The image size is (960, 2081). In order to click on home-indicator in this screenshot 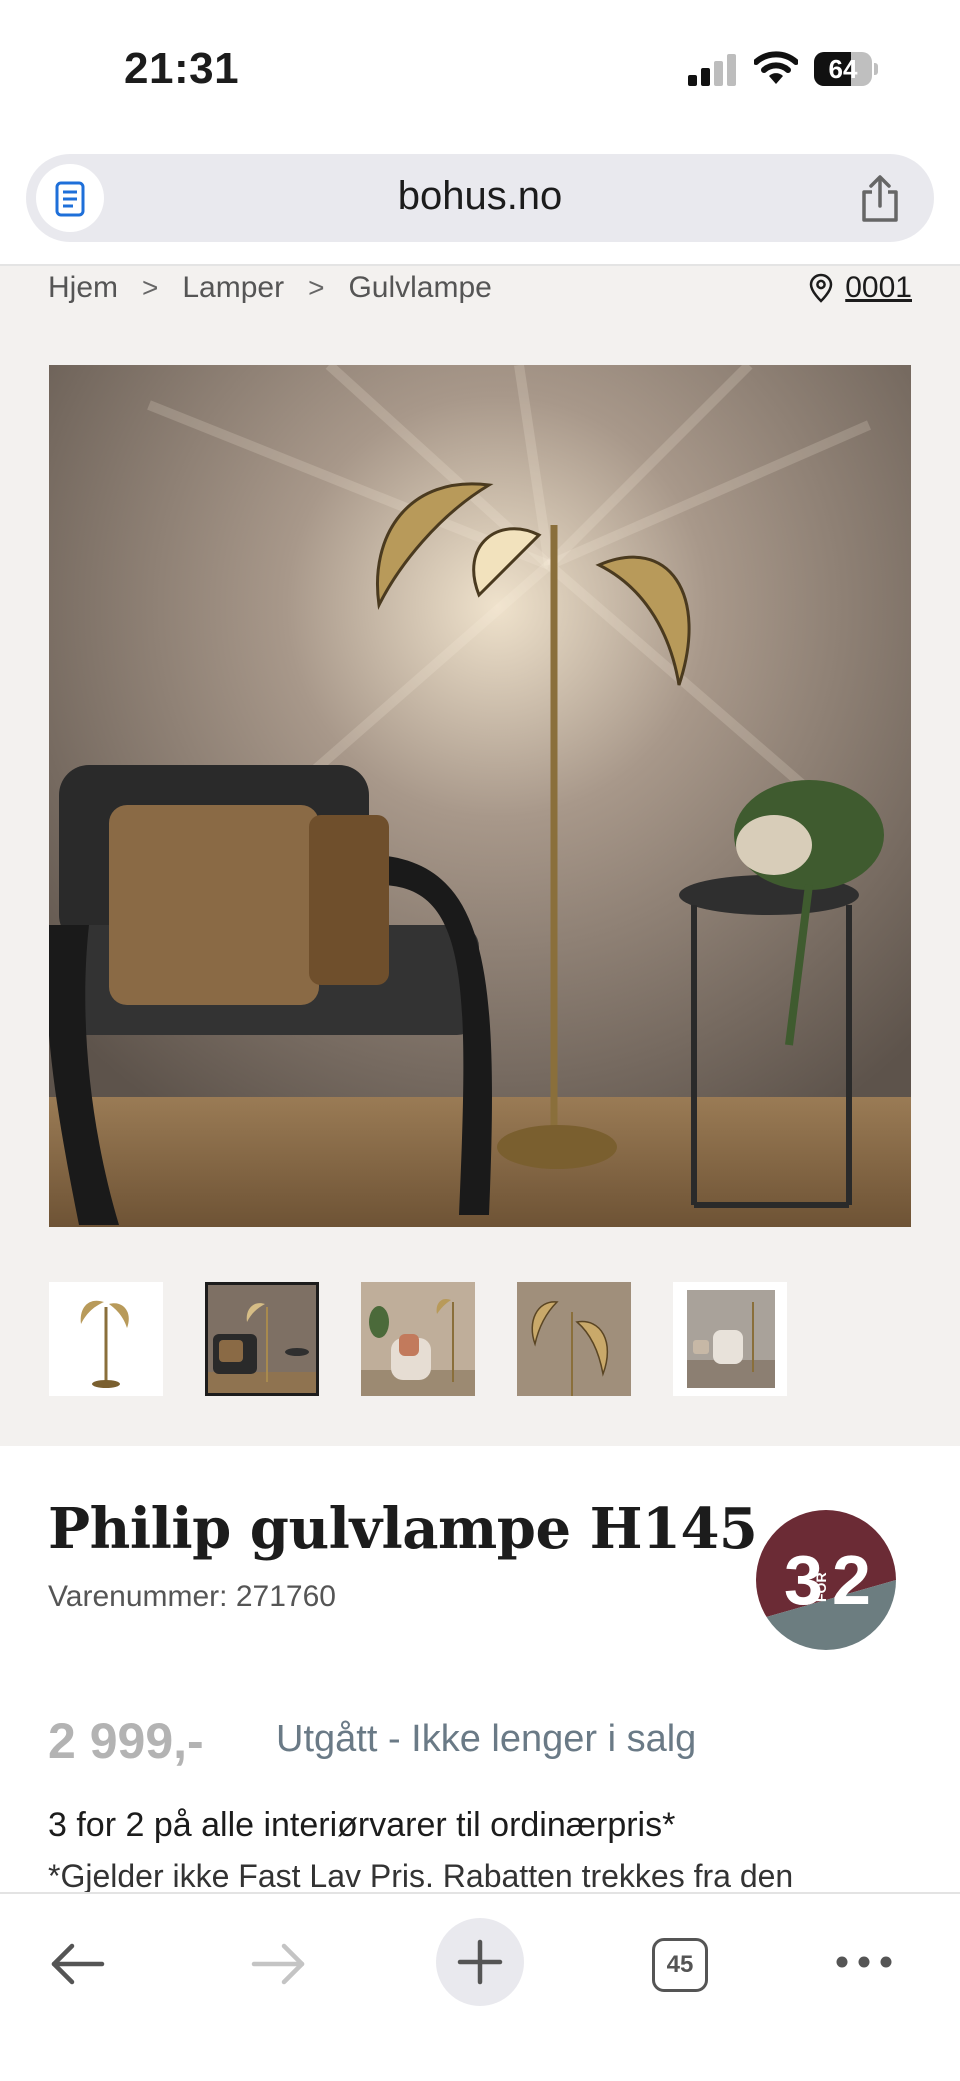, I will do `click(480, 2057)`.